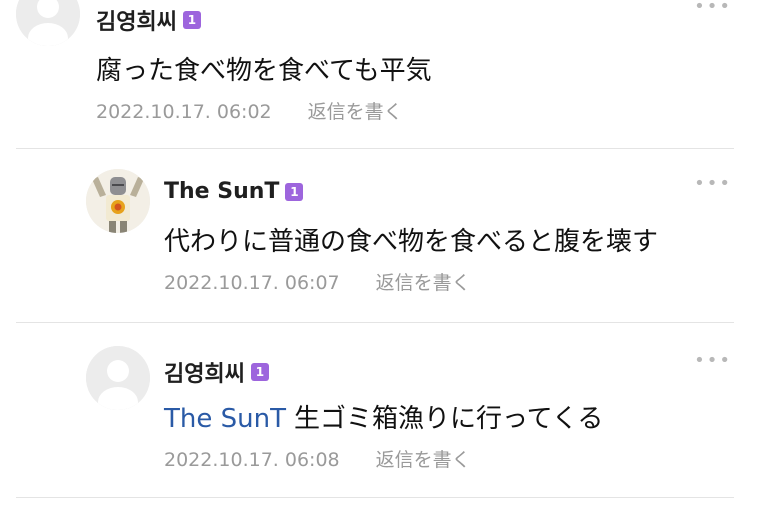 The height and width of the screenshot is (515, 768). I want to click on comment-text: 代わりに普通の食べ物を食べると腹を壊す, so click(411, 242).